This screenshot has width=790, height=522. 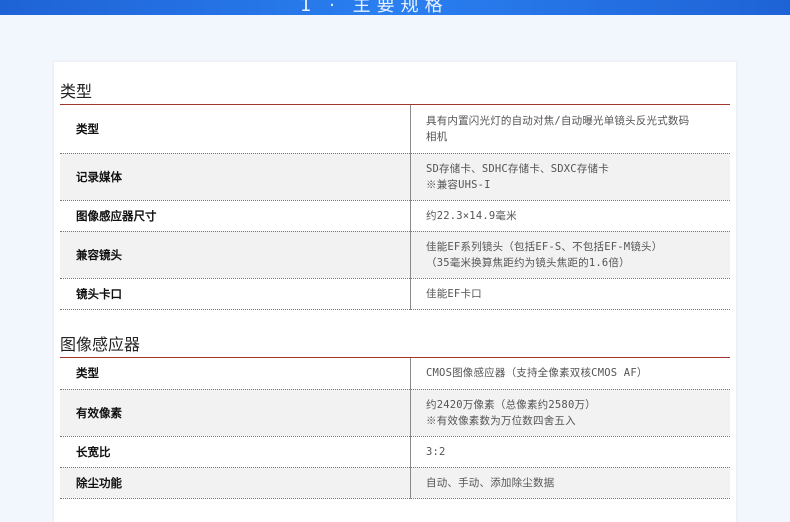 I want to click on value-line: （35毫米换算焦距约为镜头焦距的1.6倍）, so click(x=528, y=262).